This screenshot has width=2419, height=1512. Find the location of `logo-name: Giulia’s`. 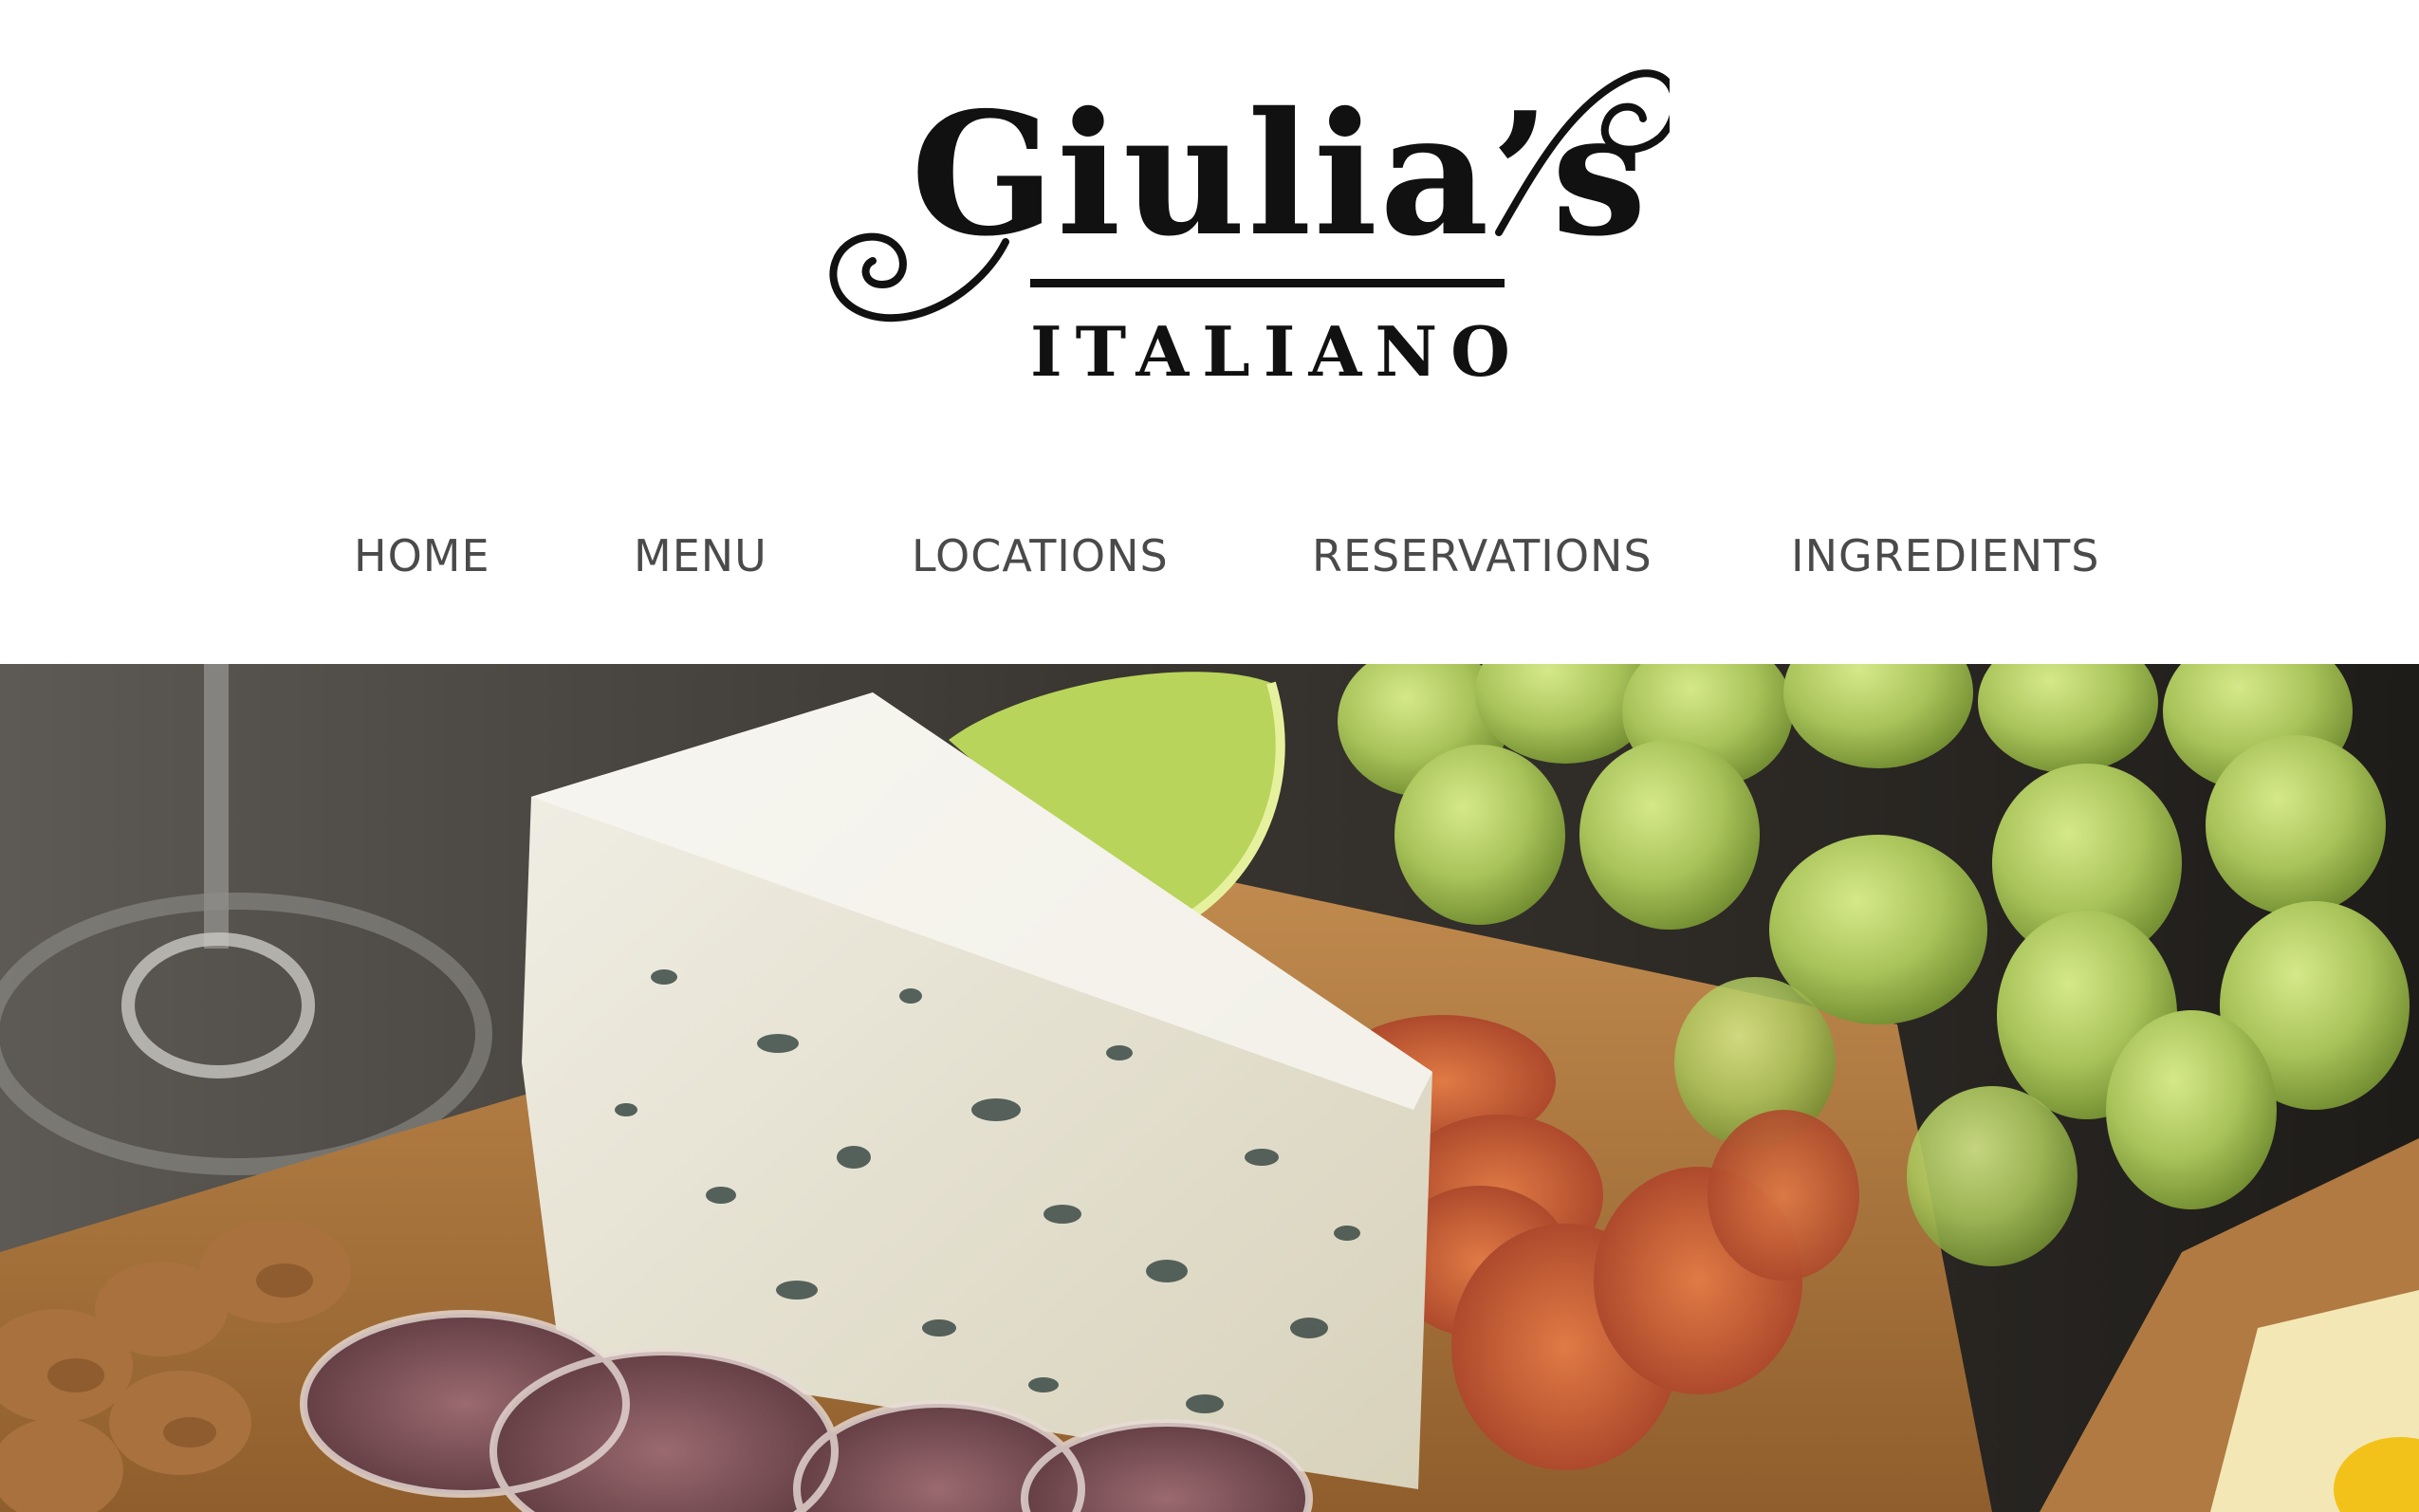

logo-name: Giulia’s is located at coordinates (1280, 174).